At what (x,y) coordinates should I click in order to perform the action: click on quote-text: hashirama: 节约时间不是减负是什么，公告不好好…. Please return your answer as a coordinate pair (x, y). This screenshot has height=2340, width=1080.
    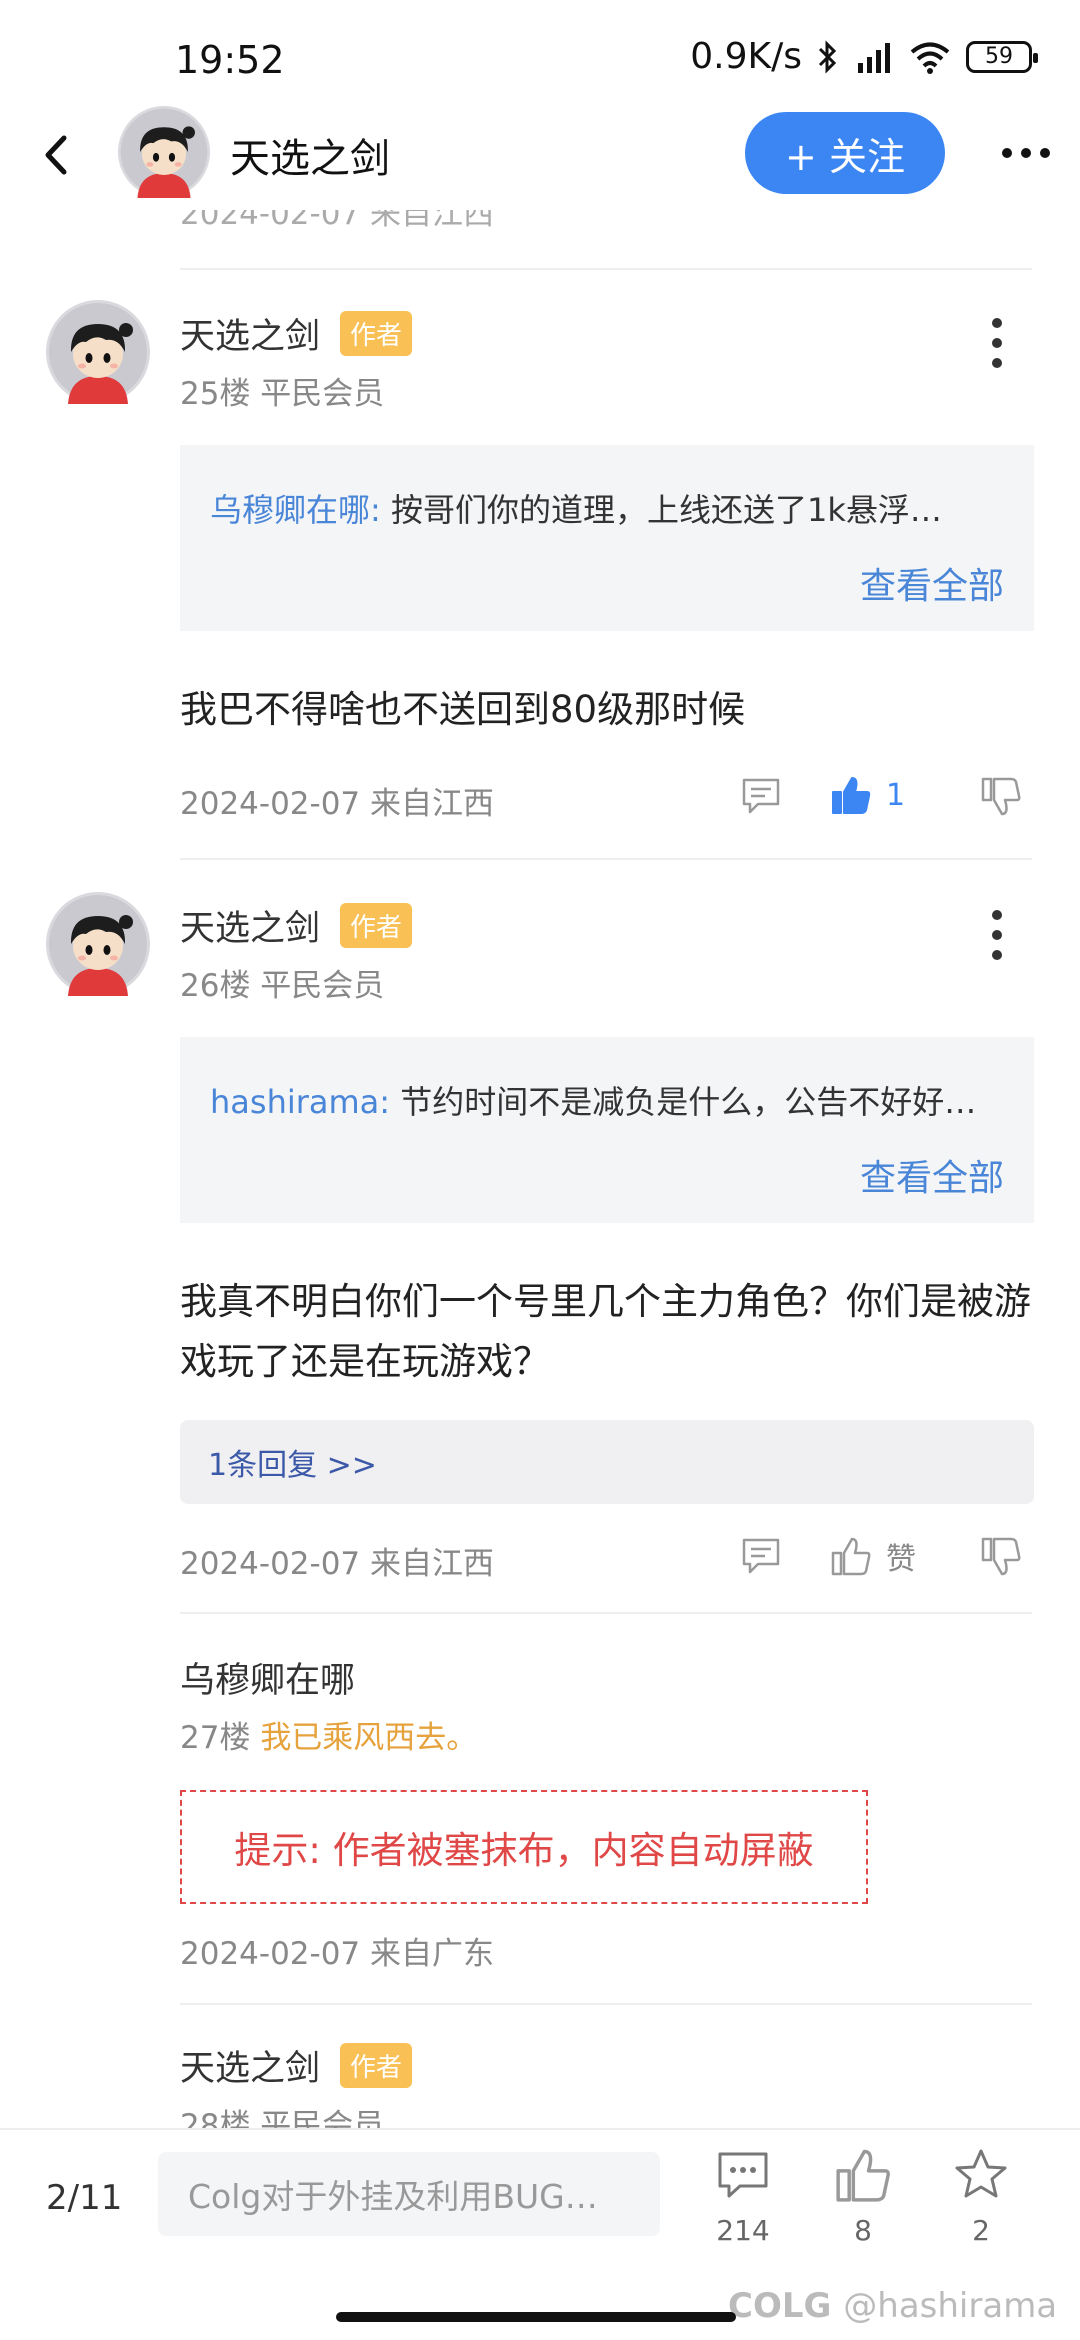
    Looking at the image, I should click on (615, 1100).